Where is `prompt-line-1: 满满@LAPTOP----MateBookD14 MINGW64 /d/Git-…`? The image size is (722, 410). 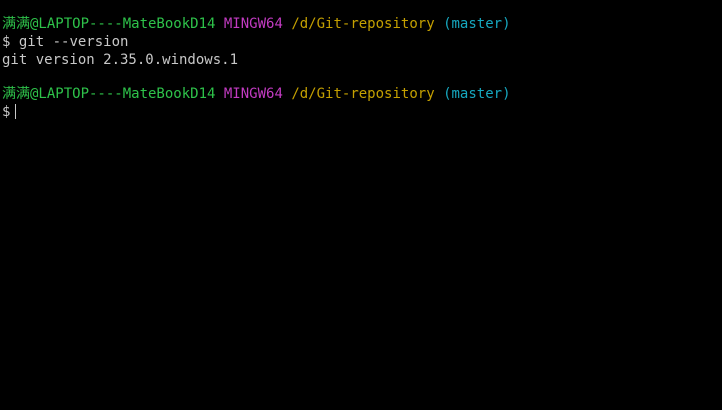
prompt-line-1: 满满@LAPTOP----MateBookD14 MINGW64 /d/Git-… is located at coordinates (362, 24).